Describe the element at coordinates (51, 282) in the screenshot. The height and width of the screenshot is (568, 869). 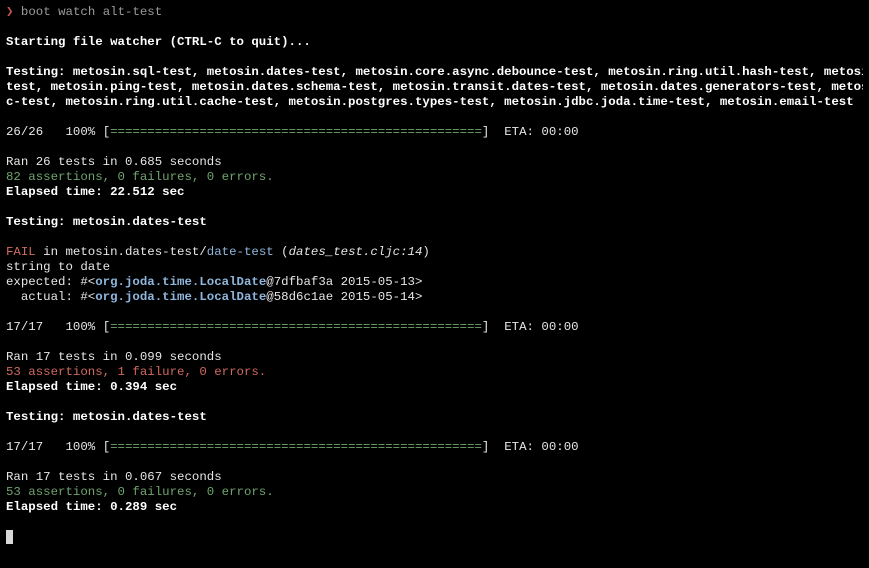
I see `expected-label: expected: #<` at that location.